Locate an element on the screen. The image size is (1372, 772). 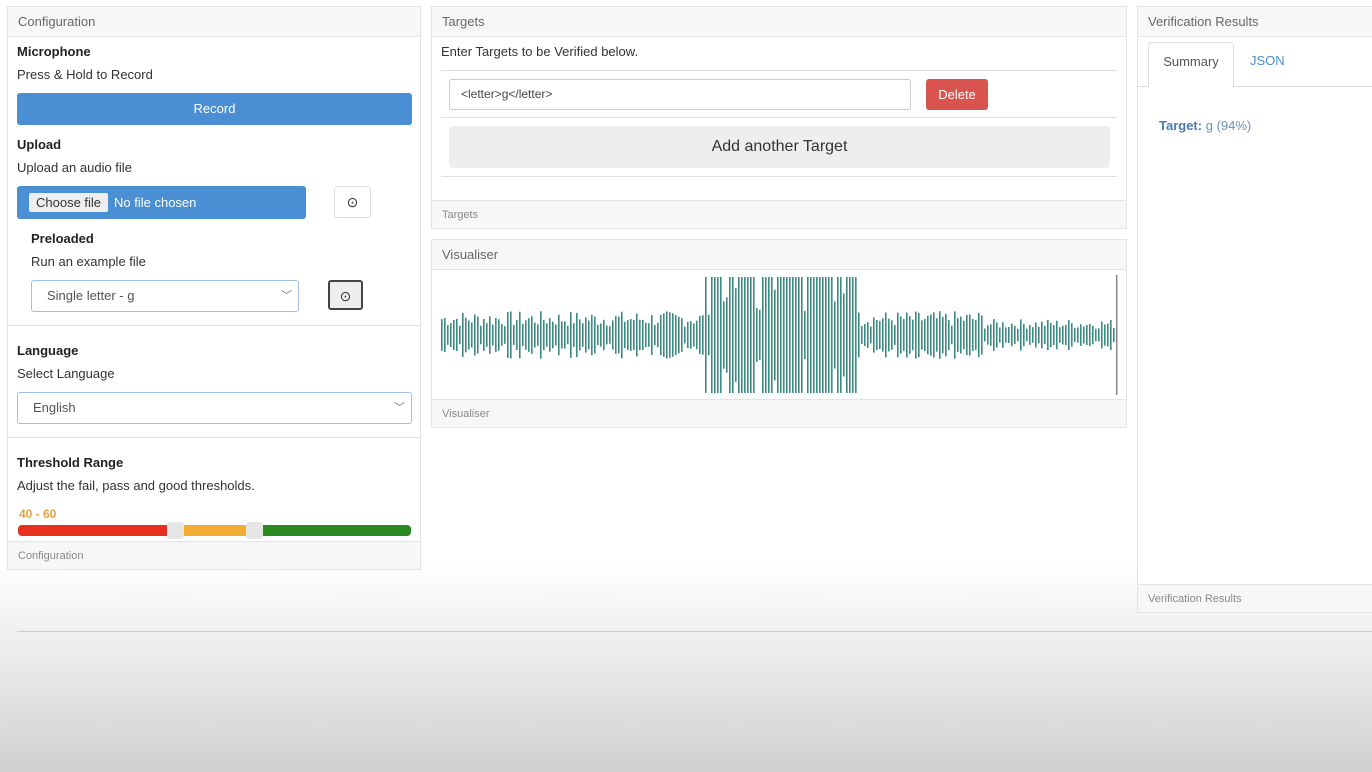
chevron-down-icon: ﹀ is located at coordinates (286, 296).